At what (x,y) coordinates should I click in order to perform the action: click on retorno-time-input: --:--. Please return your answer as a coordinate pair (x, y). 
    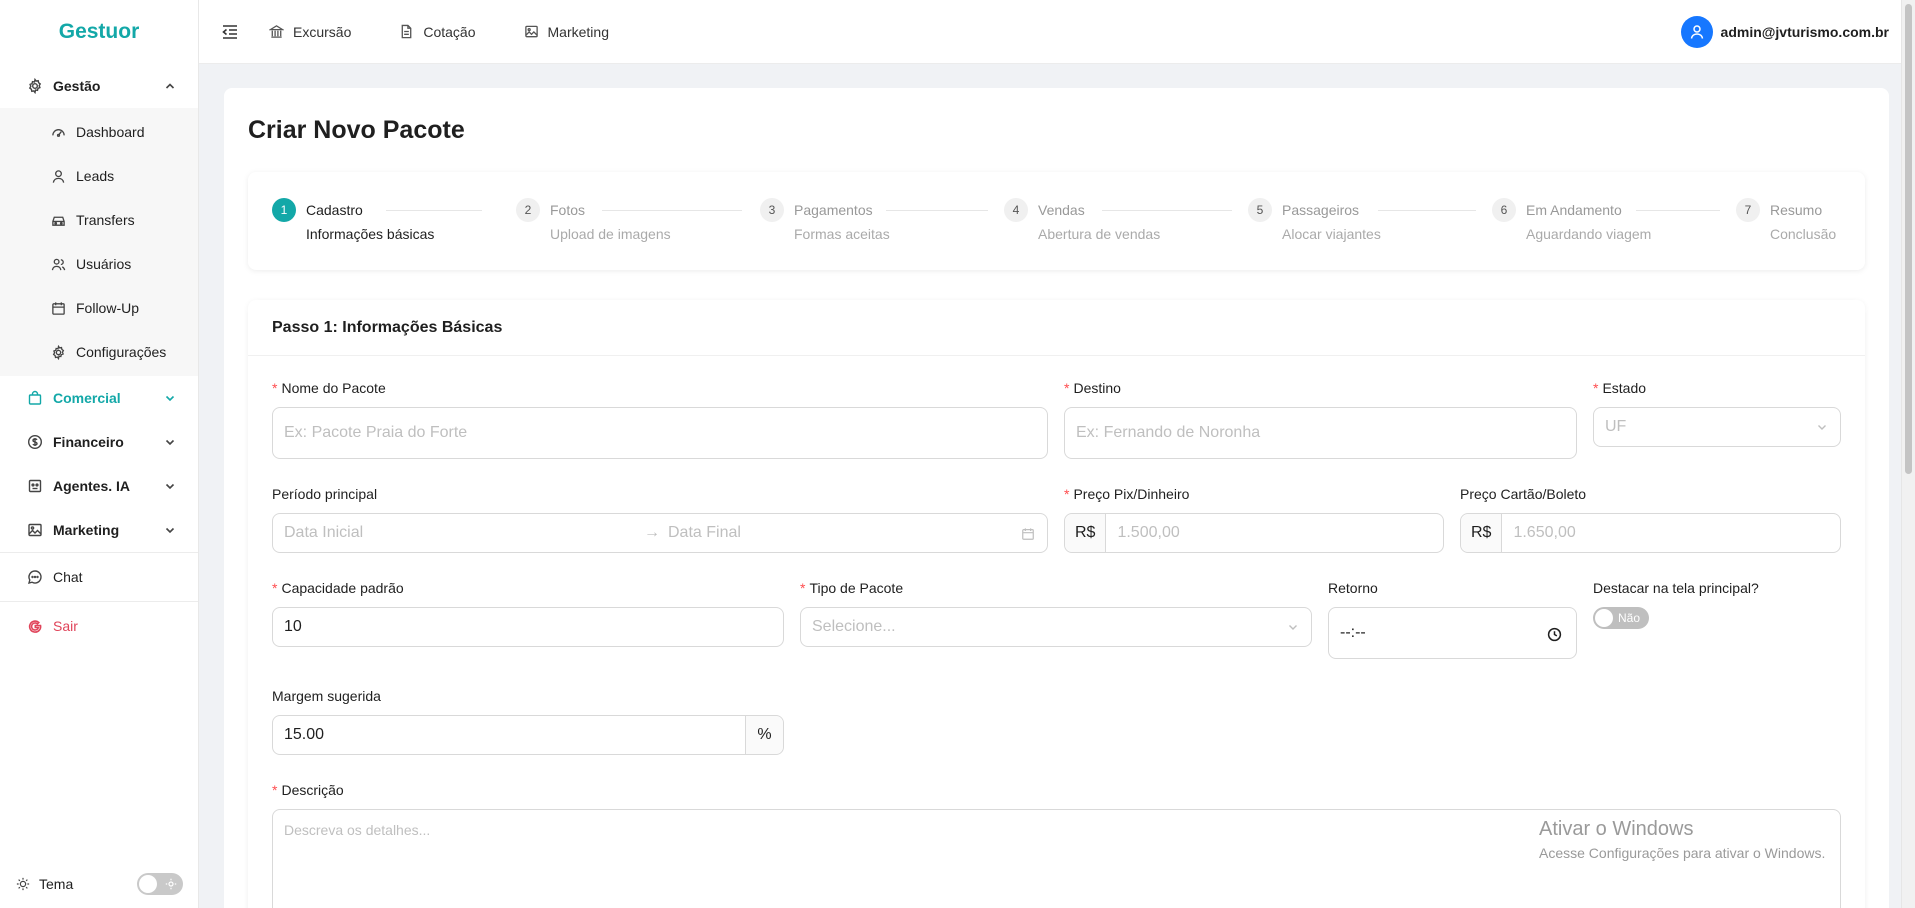
    Looking at the image, I should click on (1452, 633).